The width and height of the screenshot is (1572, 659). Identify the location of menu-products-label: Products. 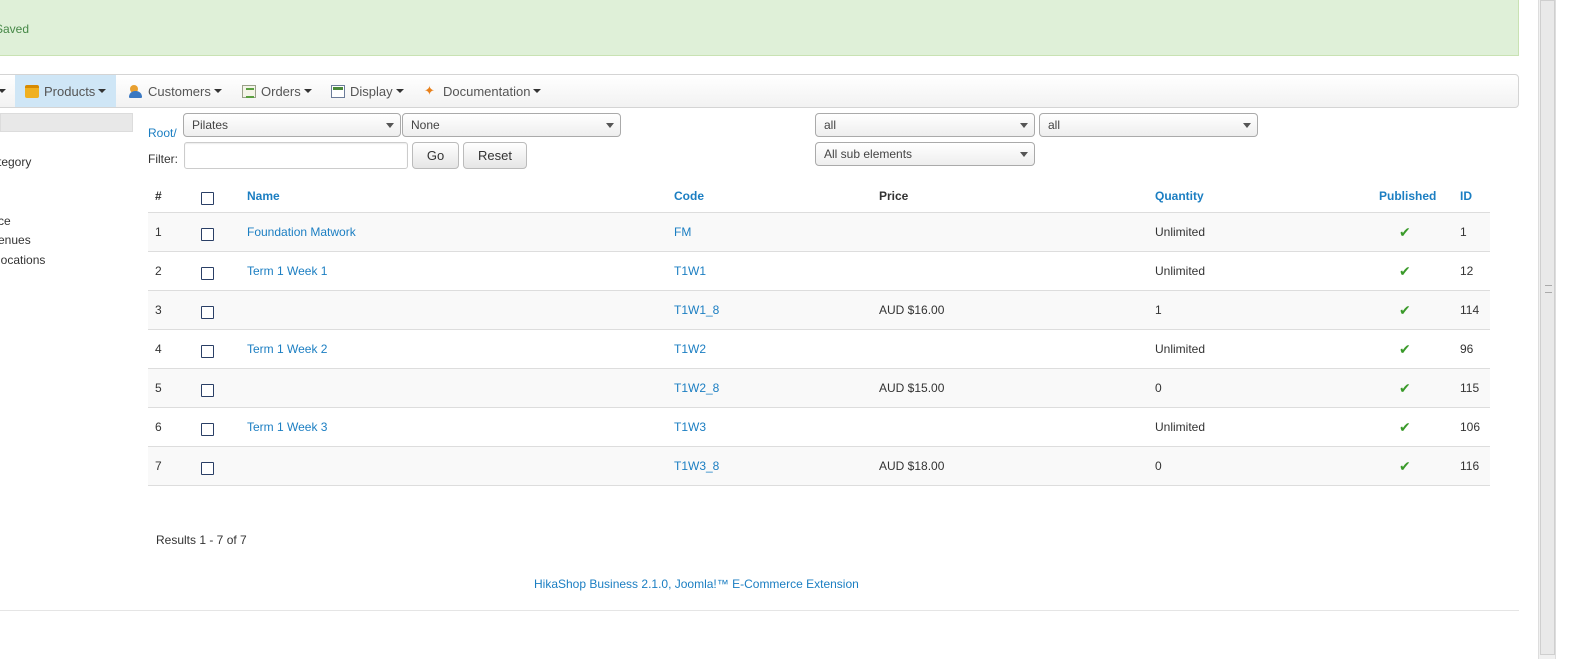
(70, 91).